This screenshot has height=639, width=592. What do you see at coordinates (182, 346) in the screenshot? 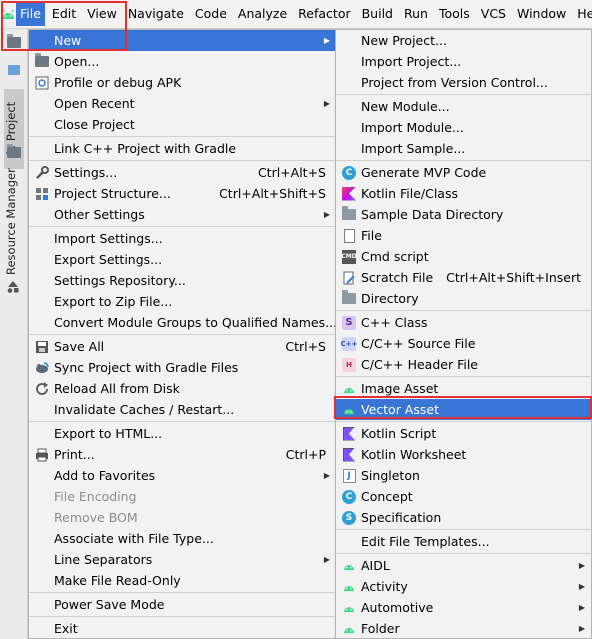
I see `file-menu-save-all: Save All Ctrl+S` at bounding box center [182, 346].